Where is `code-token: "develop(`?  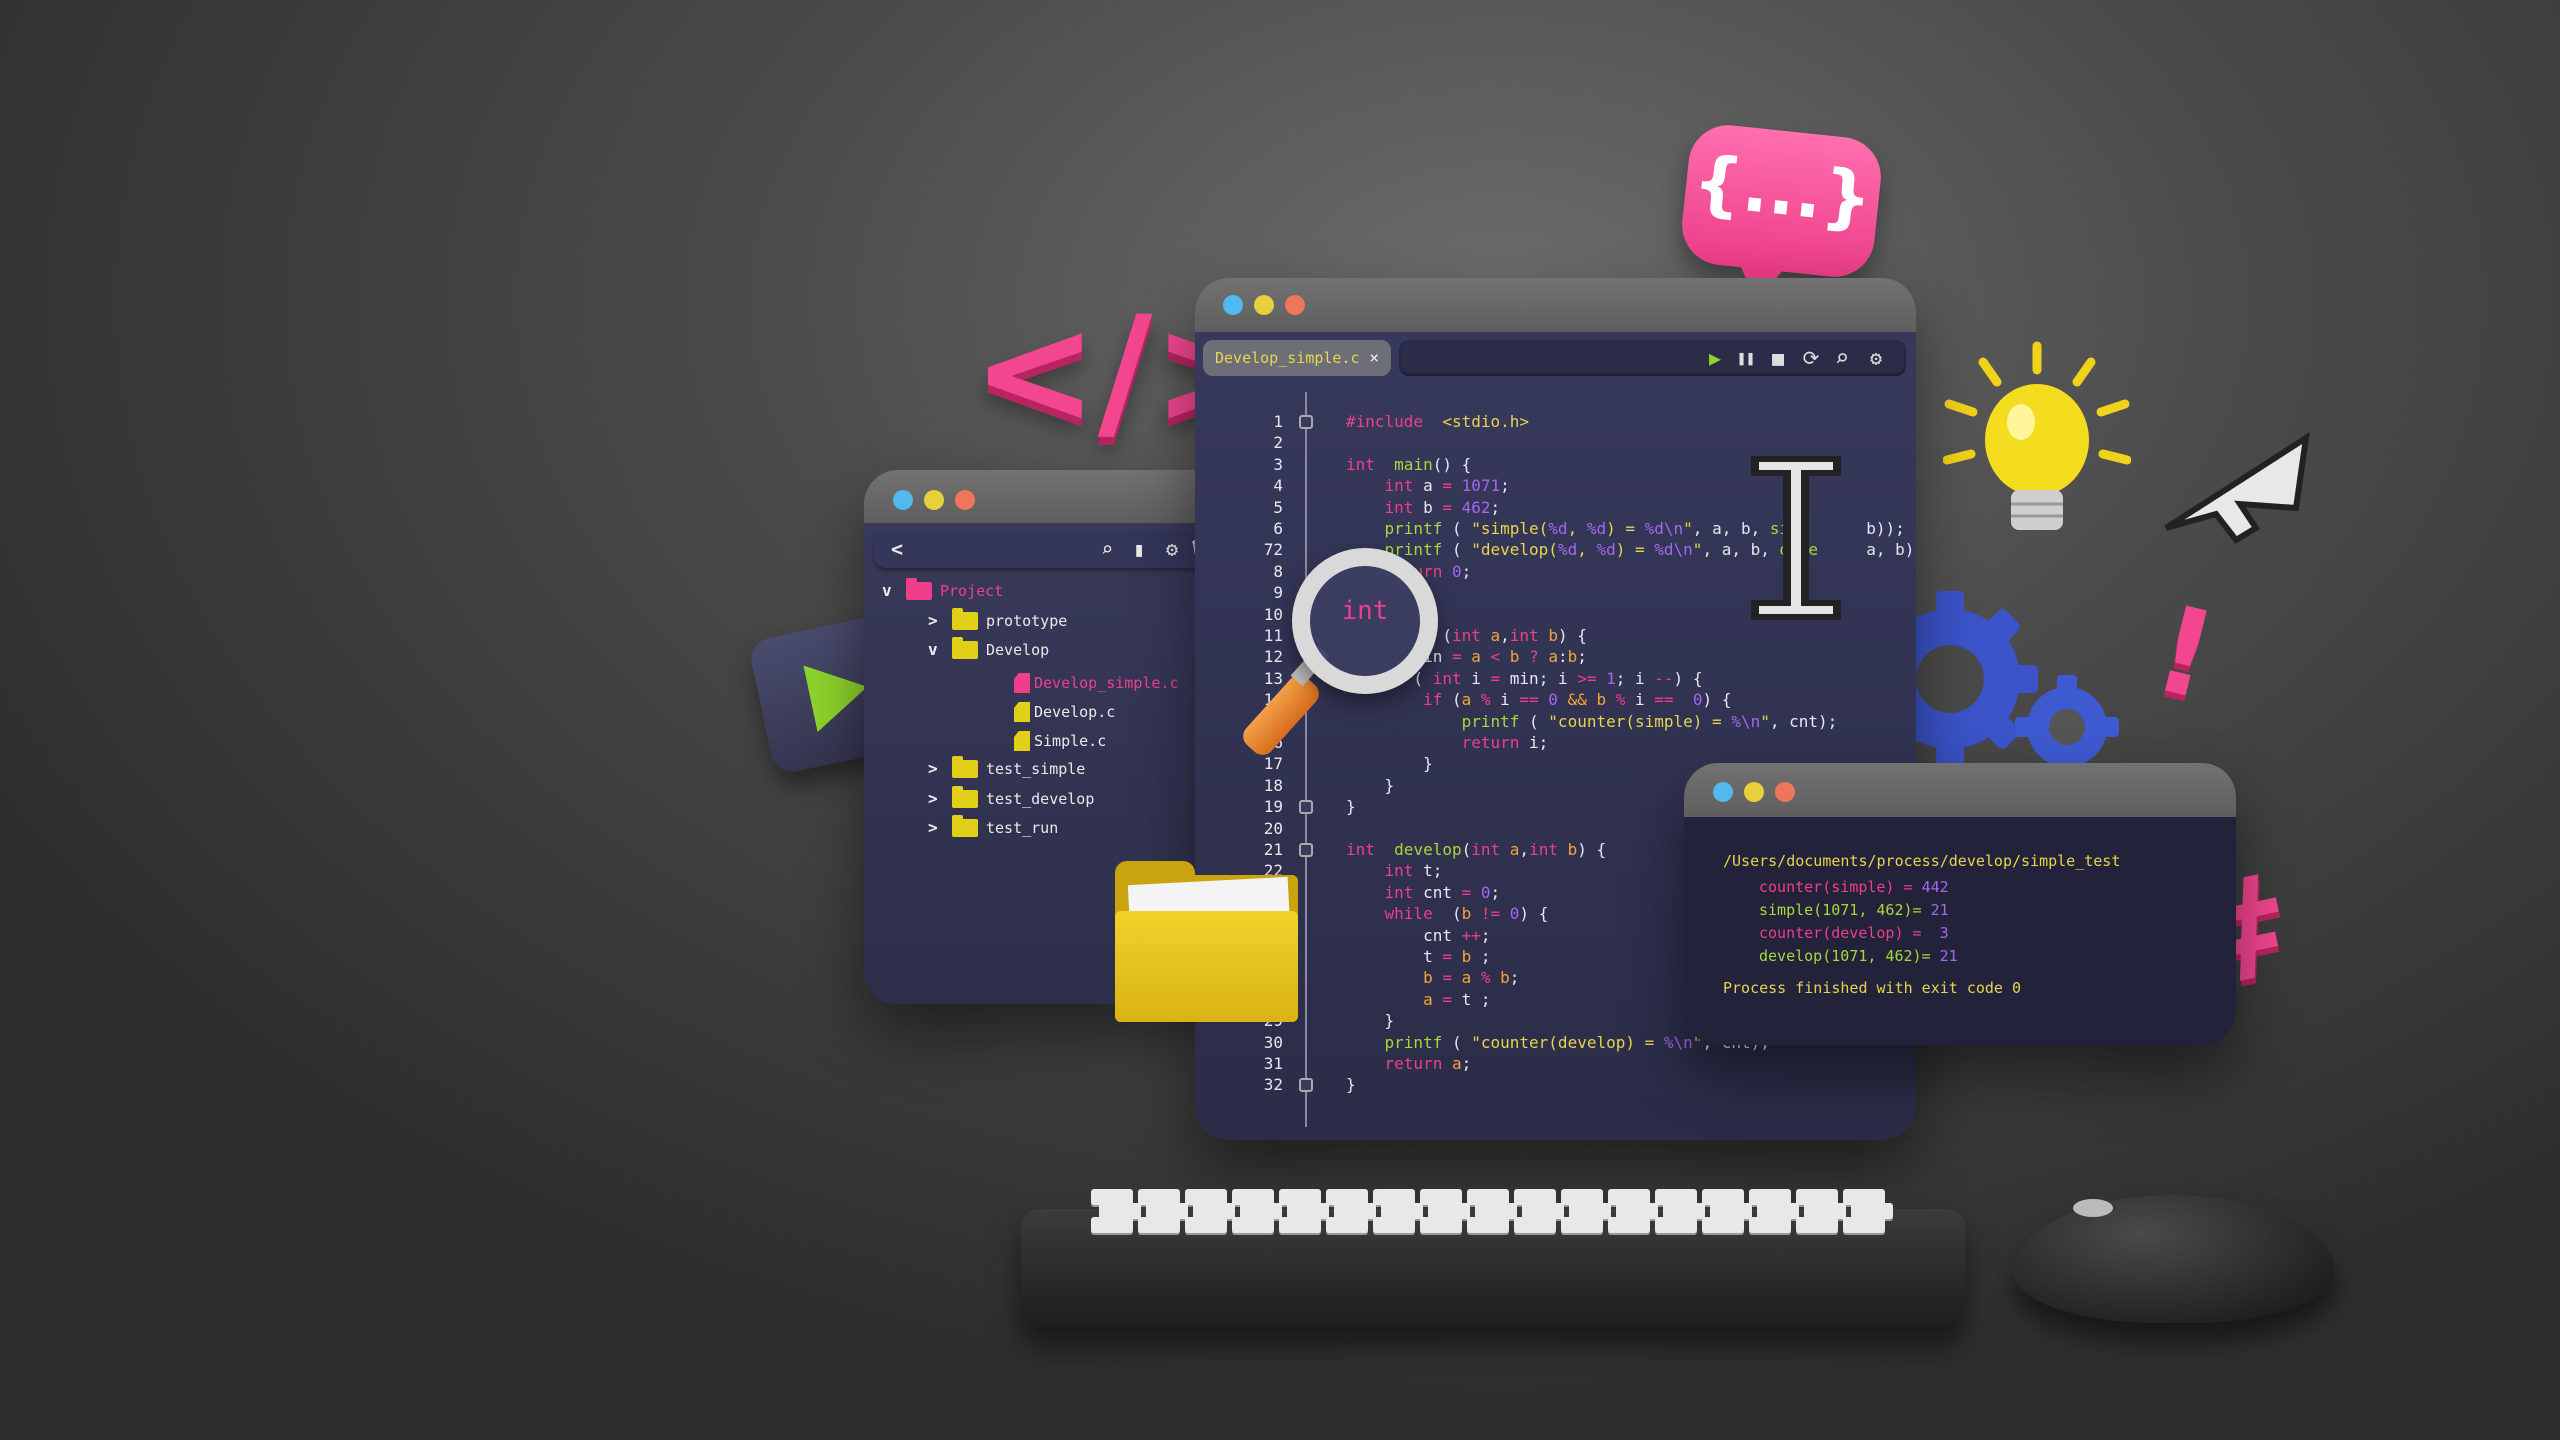 code-token: "develop( is located at coordinates (1514, 550).